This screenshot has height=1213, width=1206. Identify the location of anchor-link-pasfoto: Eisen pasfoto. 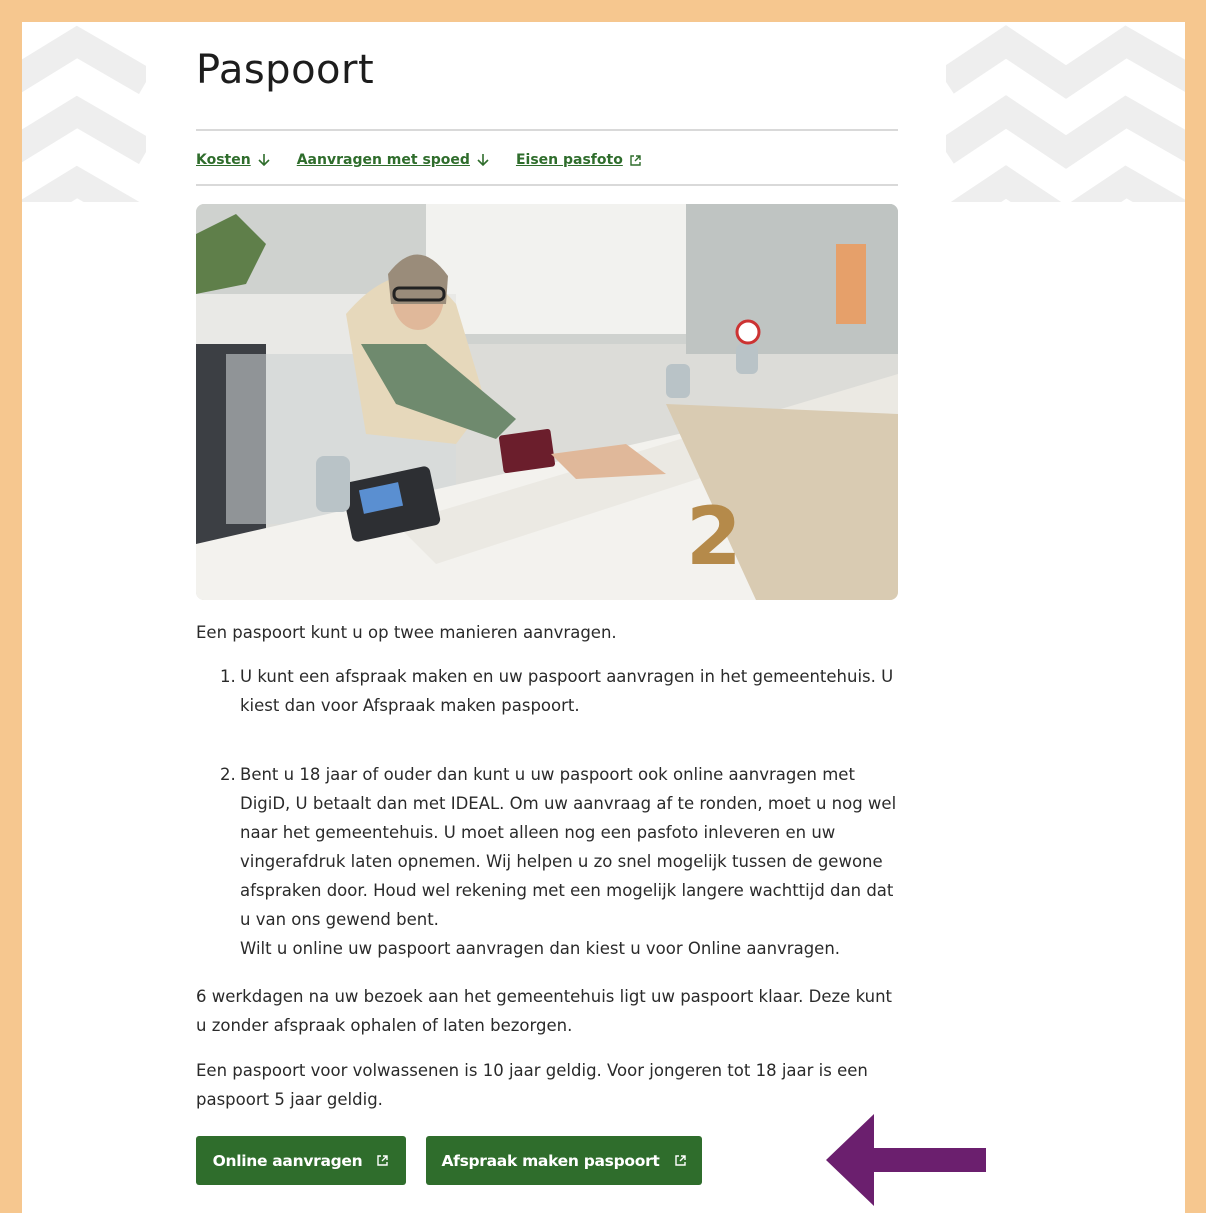
(579, 160).